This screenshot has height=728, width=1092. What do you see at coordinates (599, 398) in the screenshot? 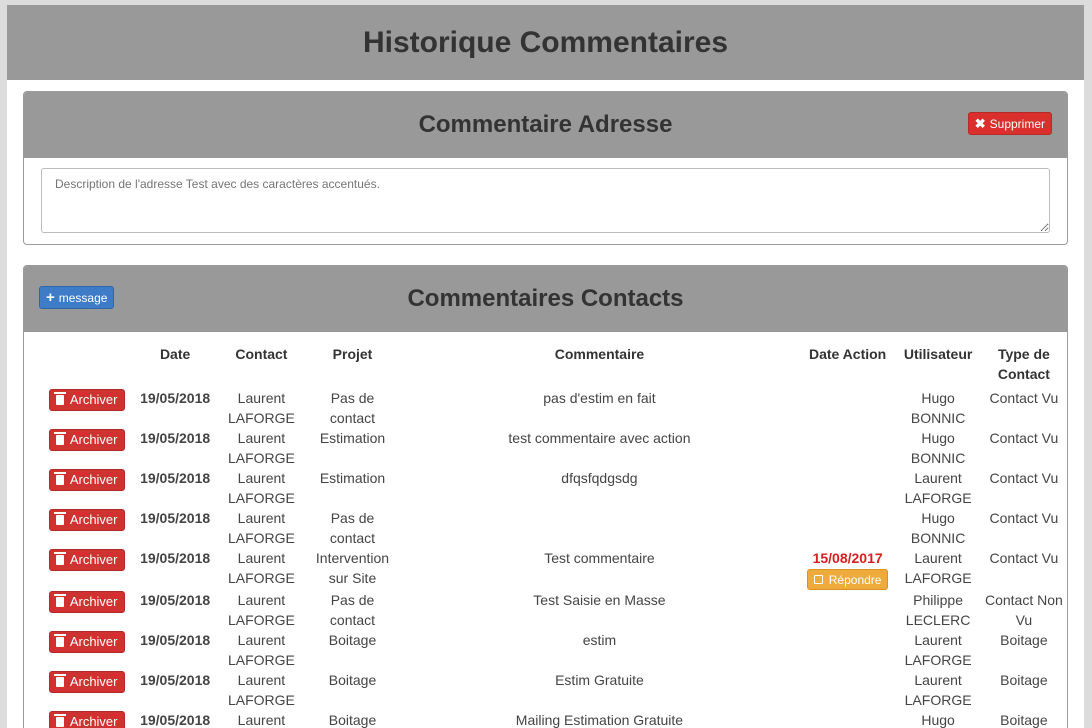
I see `row-commentaire: pas d'estim en fait` at bounding box center [599, 398].